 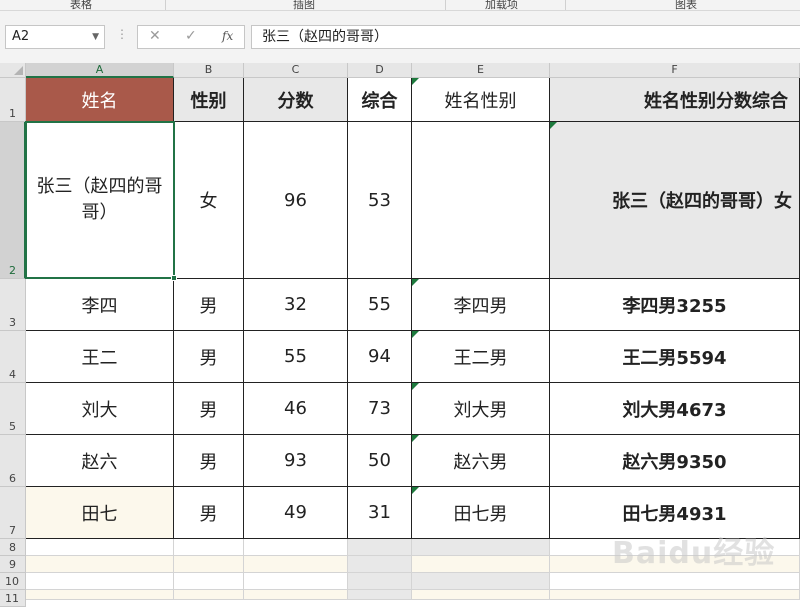 I want to click on row-header-3: 3, so click(x=13, y=305).